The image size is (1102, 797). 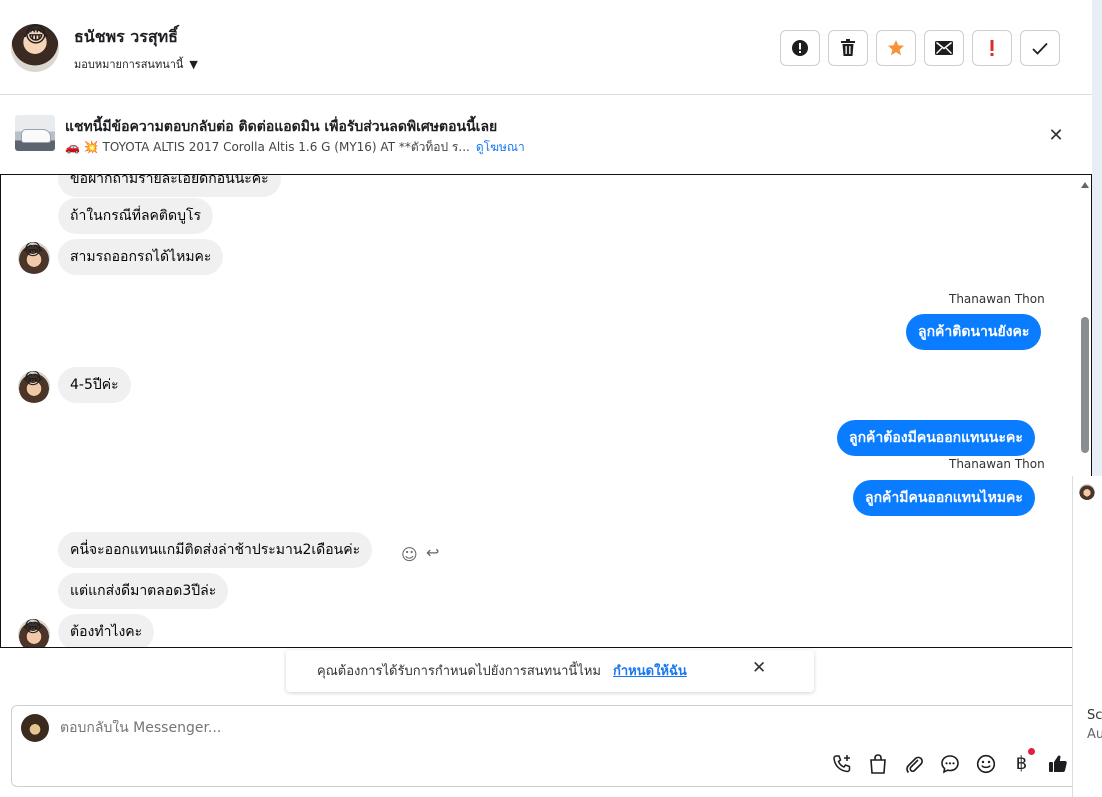 I want to click on contact-avatar: 😂, so click(x=35, y=48).